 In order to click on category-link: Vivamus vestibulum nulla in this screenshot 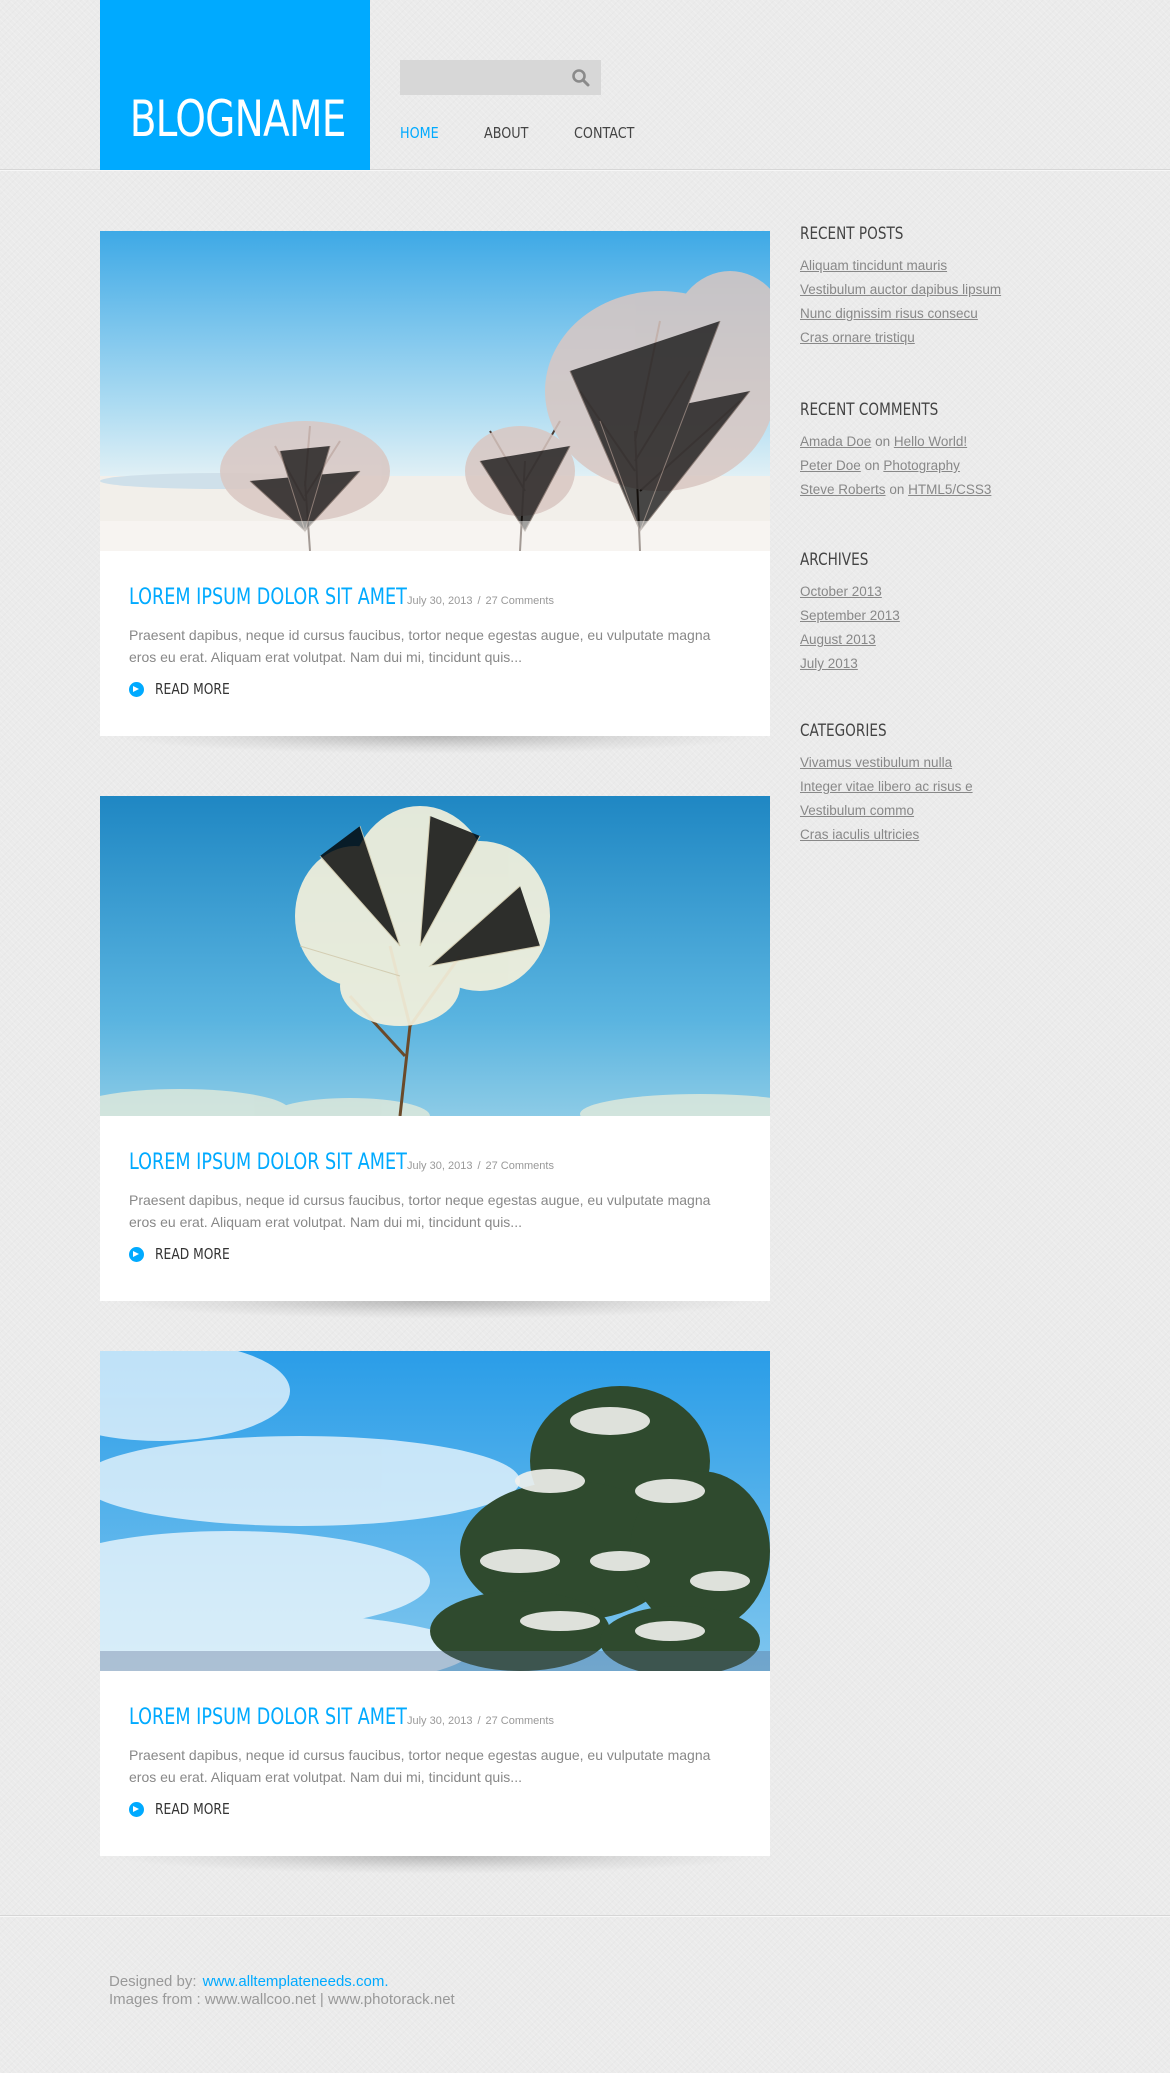, I will do `click(876, 762)`.